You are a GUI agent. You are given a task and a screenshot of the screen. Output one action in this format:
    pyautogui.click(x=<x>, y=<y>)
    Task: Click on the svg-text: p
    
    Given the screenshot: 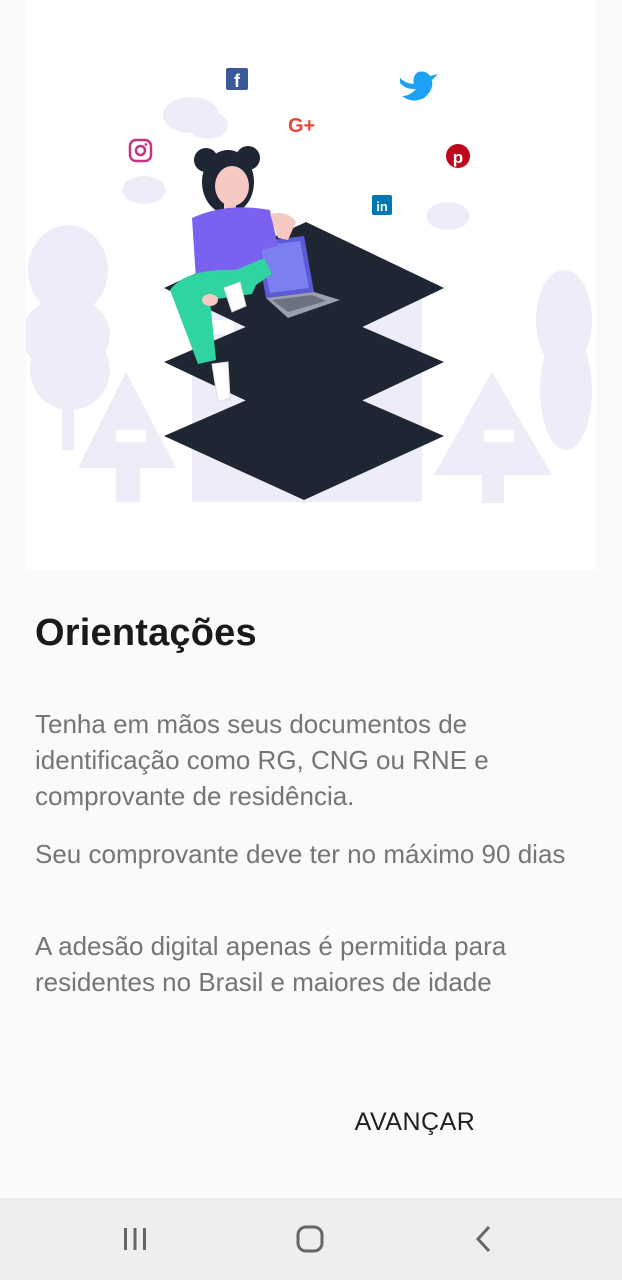 What is the action you would take?
    pyautogui.click(x=458, y=157)
    